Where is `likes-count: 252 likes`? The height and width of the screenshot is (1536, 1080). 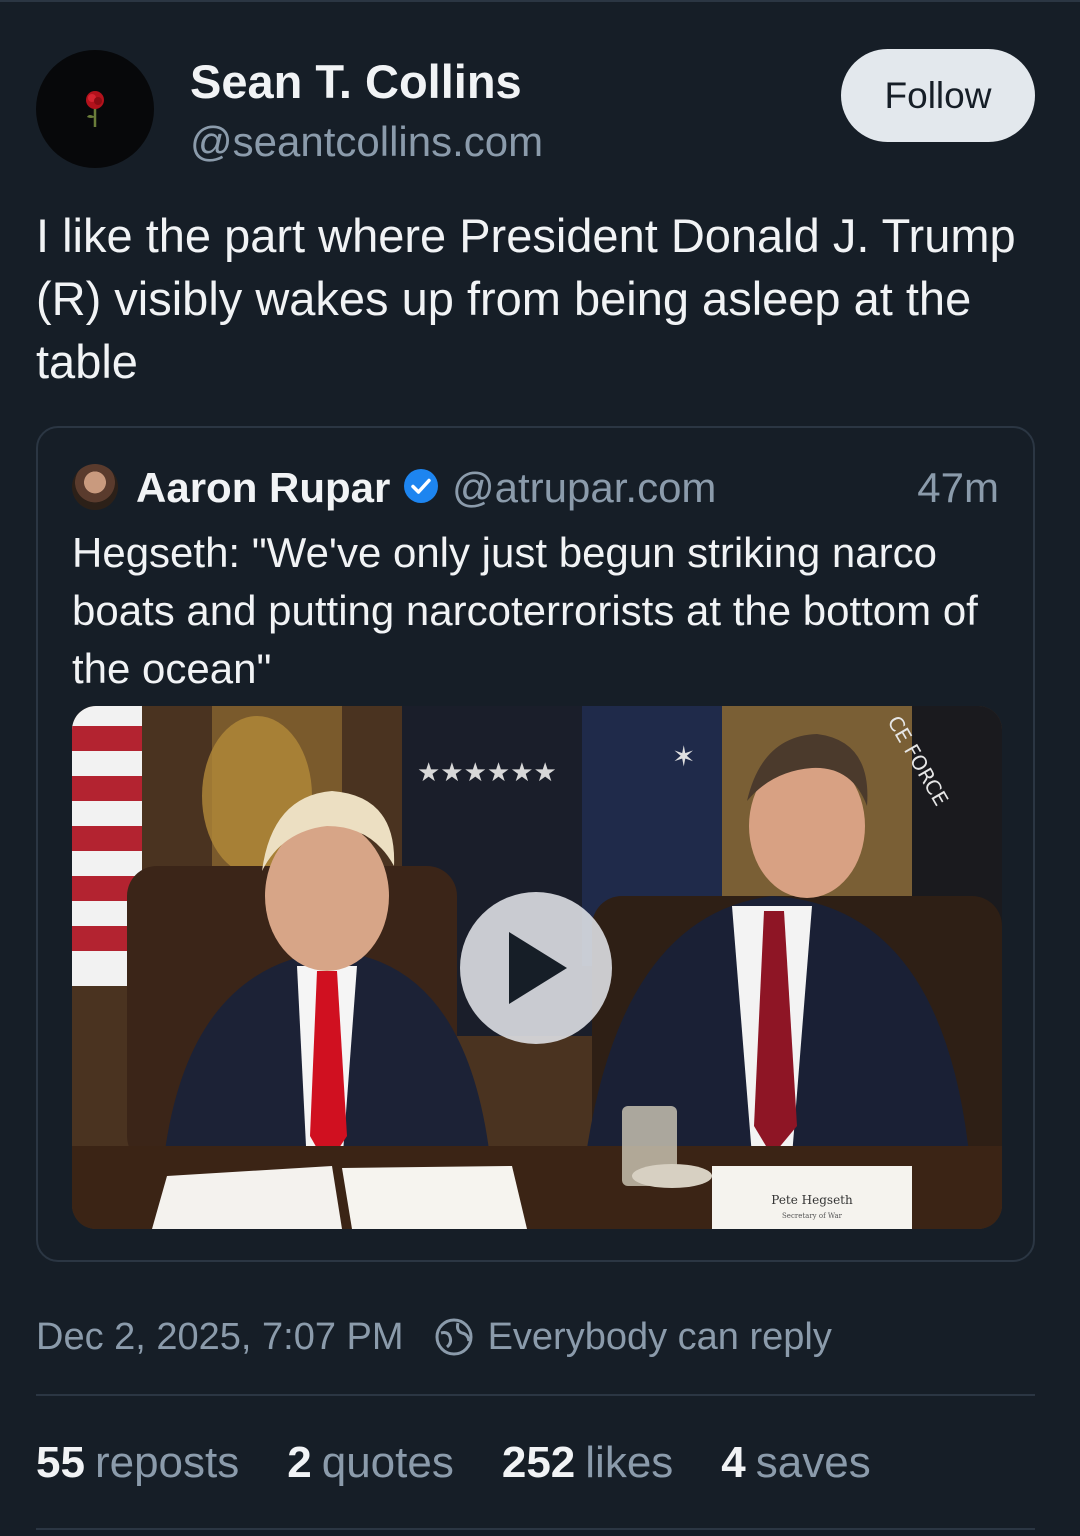 likes-count: 252 likes is located at coordinates (587, 1463).